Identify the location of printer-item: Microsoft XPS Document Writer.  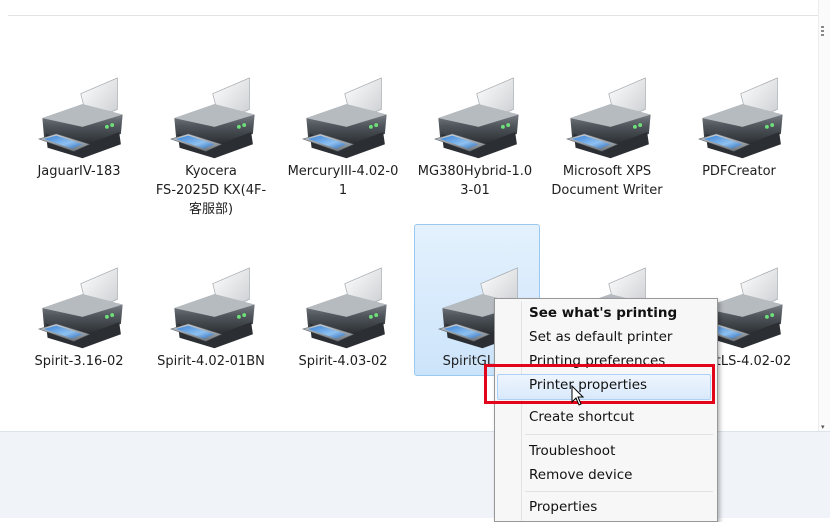
(607, 132).